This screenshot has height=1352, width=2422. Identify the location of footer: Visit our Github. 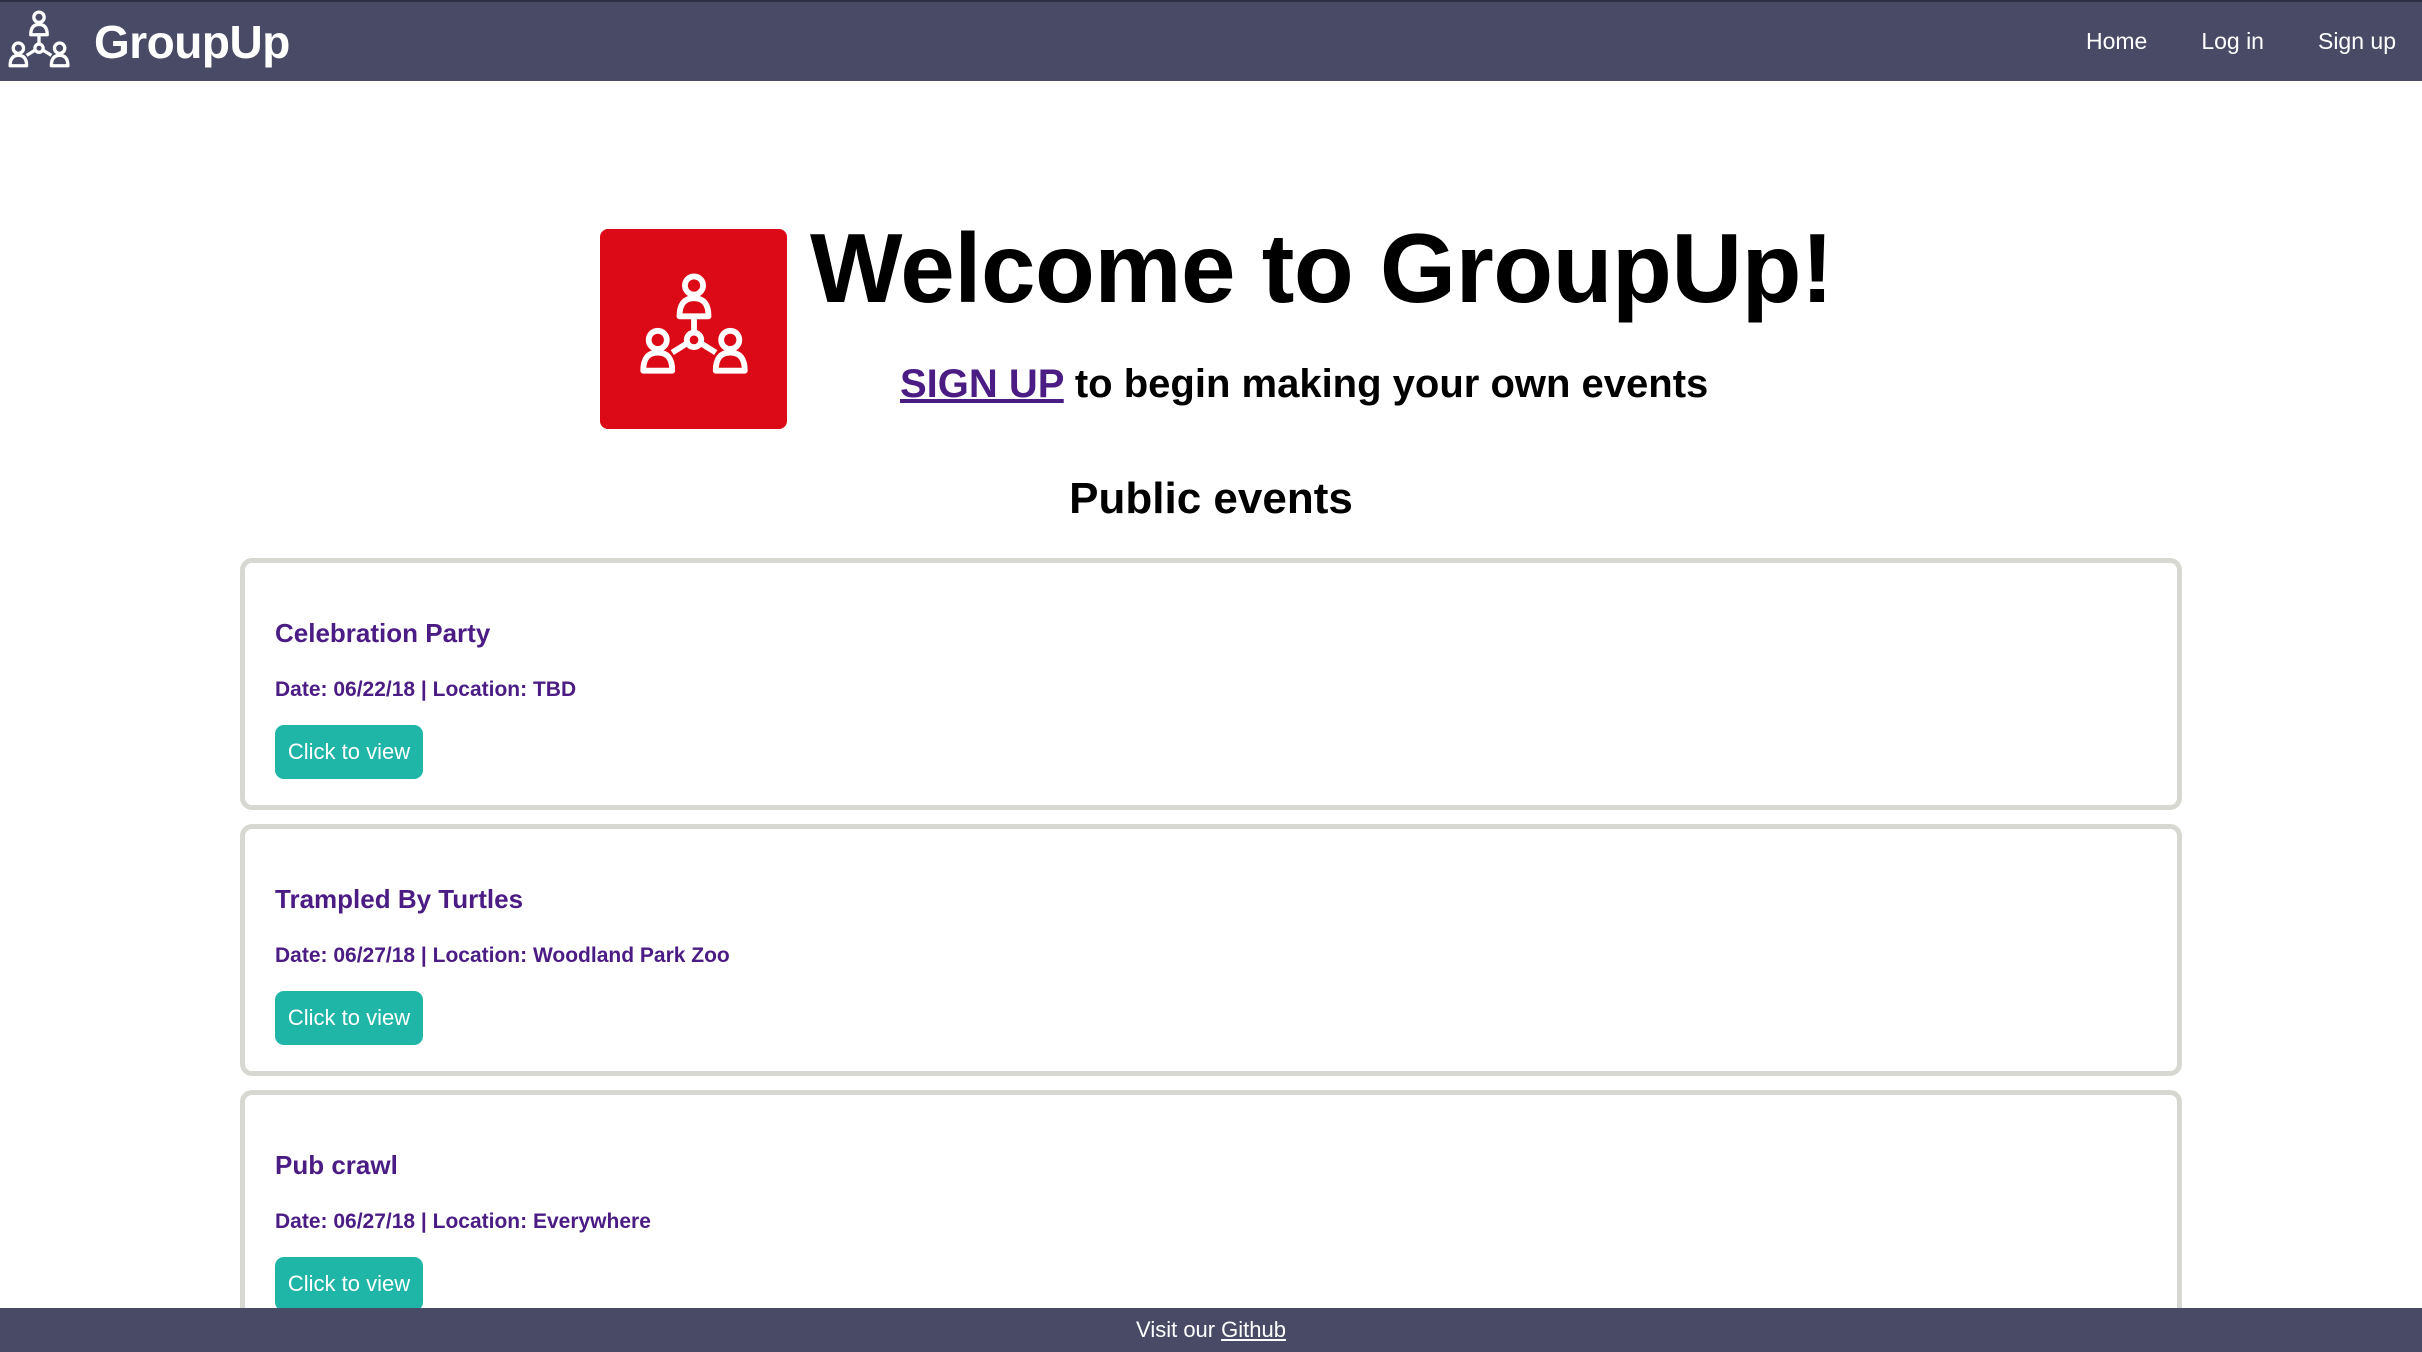
(1211, 1330).